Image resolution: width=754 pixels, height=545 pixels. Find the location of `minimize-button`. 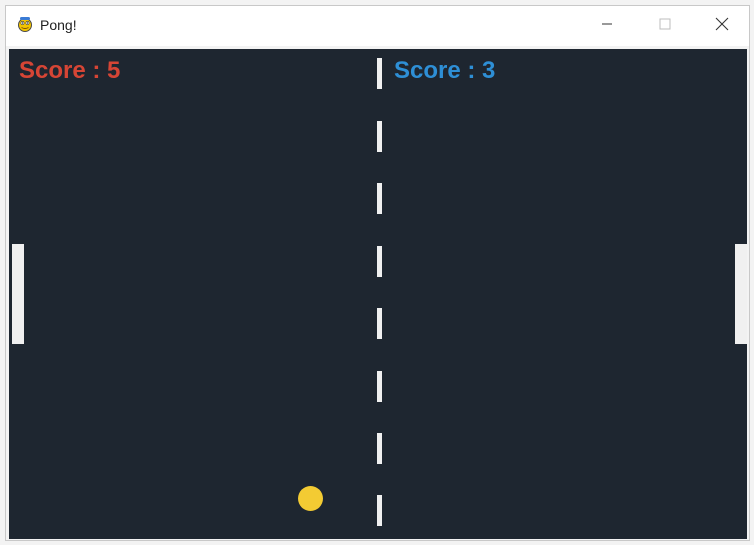

minimize-button is located at coordinates (607, 26).